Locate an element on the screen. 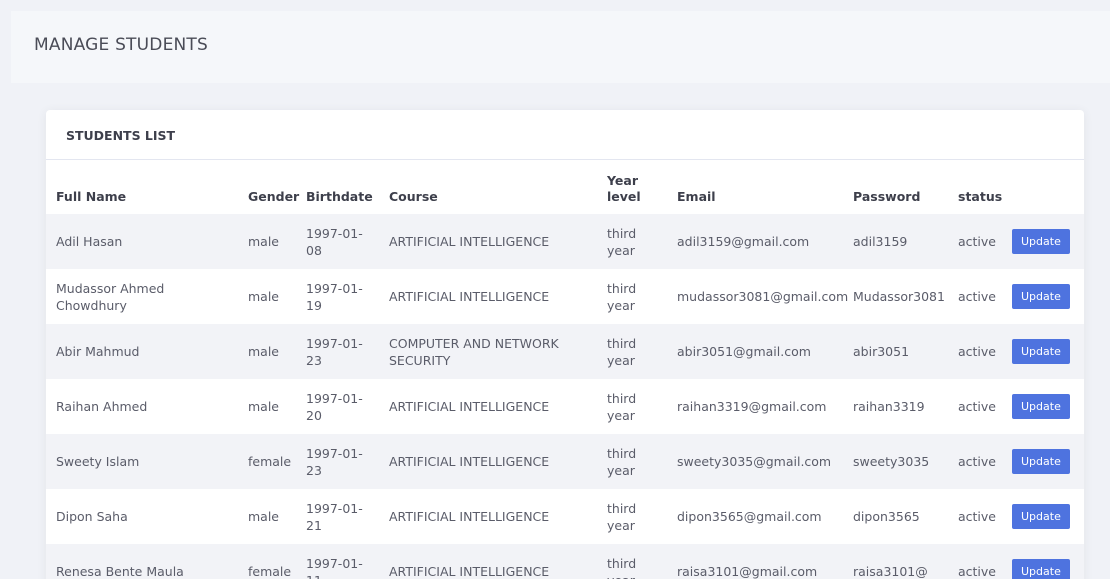 The height and width of the screenshot is (579, 1110). cell-birthdate: 1997-01-11 is located at coordinates (334, 567).